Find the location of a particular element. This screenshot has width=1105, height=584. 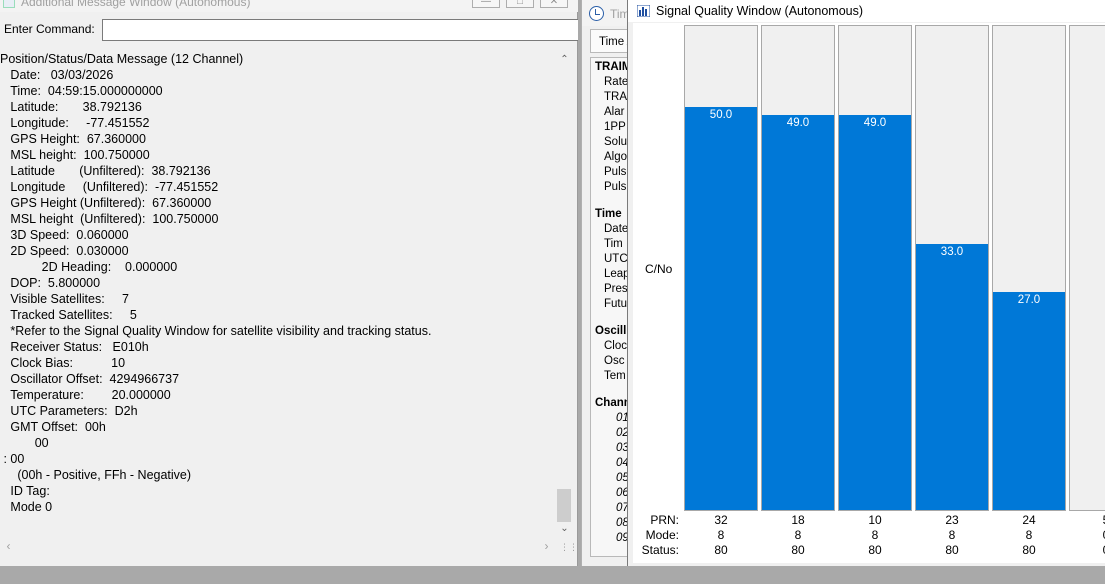

satellite-column: 27.0 is located at coordinates (1029, 268).